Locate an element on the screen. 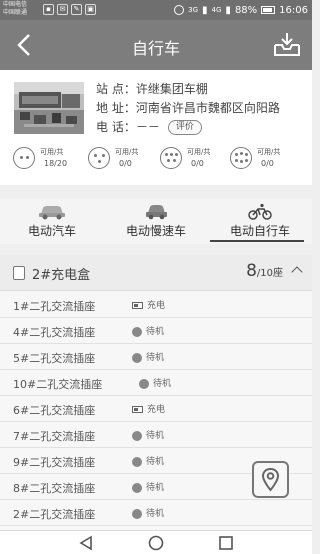 The height and width of the screenshot is (554, 320). socket-row: 6#二孔交流插座 充电 is located at coordinates (156, 409).